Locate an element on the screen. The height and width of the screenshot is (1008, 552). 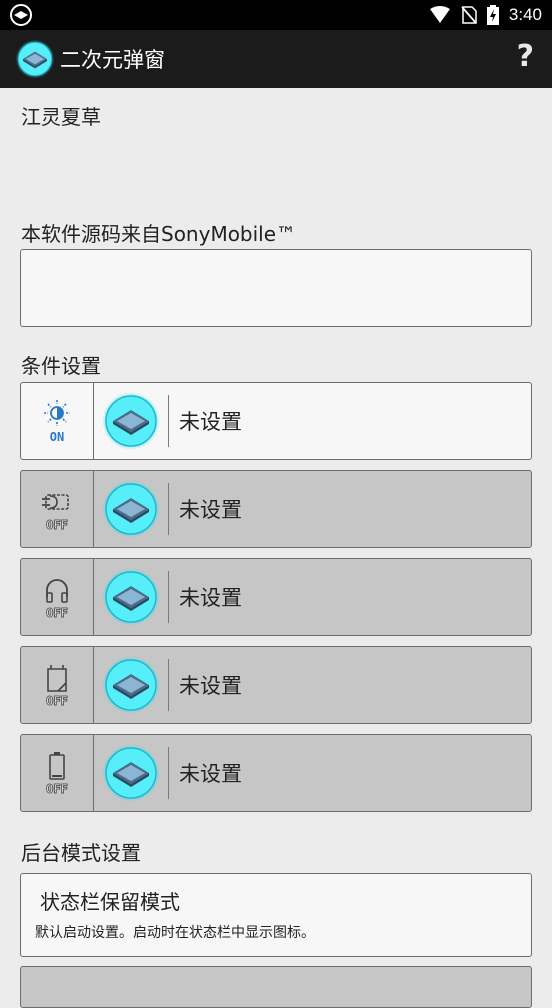
battery-icon is located at coordinates (57, 765).